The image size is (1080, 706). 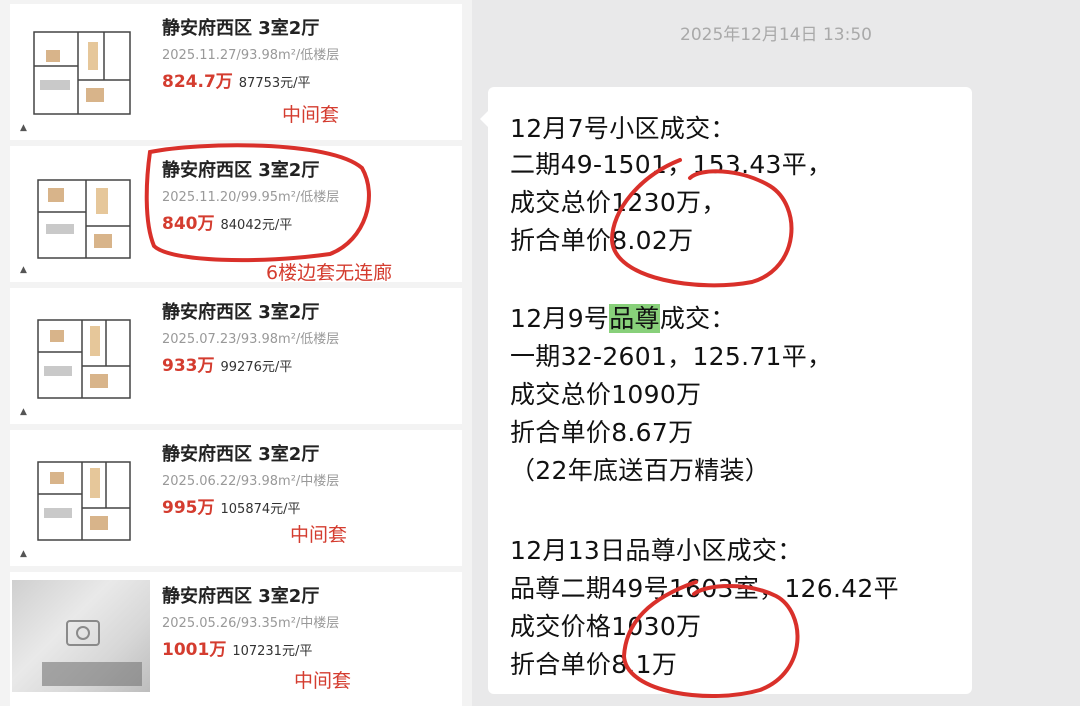 What do you see at coordinates (92, 674) in the screenshot?
I see `photo-blur-detail` at bounding box center [92, 674].